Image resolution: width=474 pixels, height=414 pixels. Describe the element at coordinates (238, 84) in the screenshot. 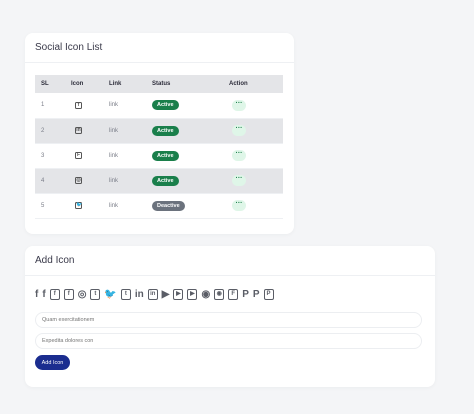

I see `column-header-action: Action` at that location.